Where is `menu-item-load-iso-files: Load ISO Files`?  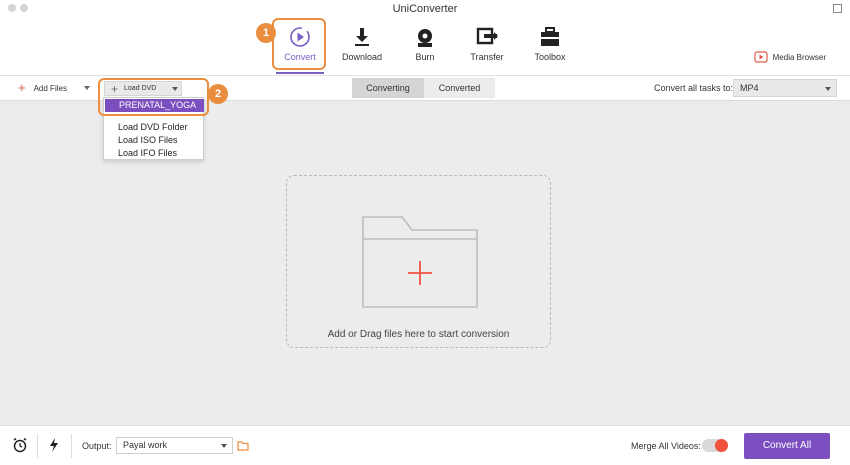 menu-item-load-iso-files: Load ISO Files is located at coordinates (148, 140).